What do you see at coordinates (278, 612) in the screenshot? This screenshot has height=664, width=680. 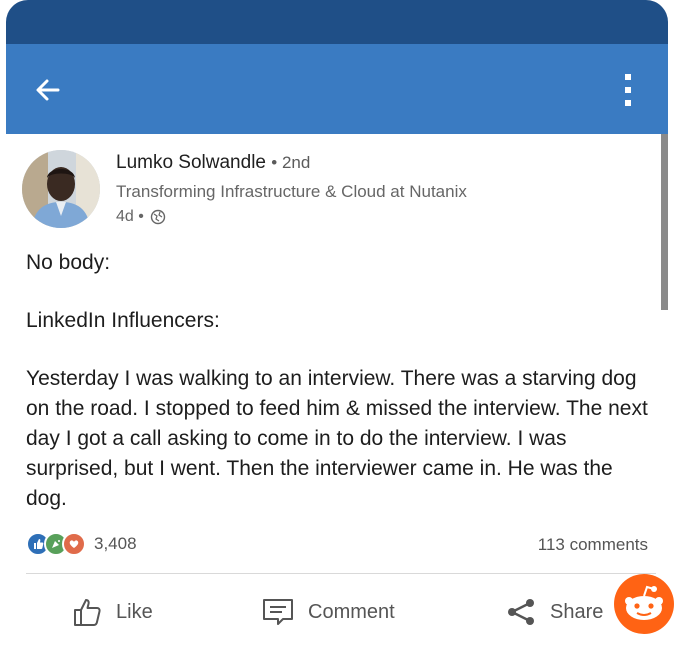 I see `comment-icon` at bounding box center [278, 612].